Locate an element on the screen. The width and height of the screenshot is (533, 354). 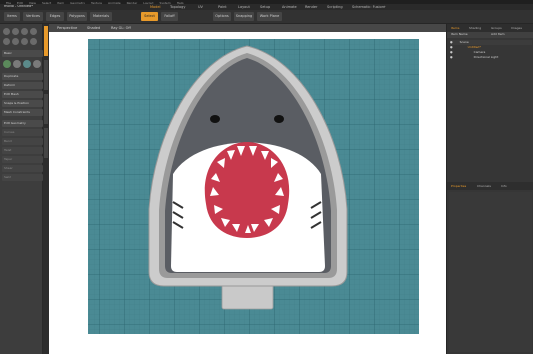
tab-schematic-fusion: Schematic: Fusion is located at coordinates (368, 7).